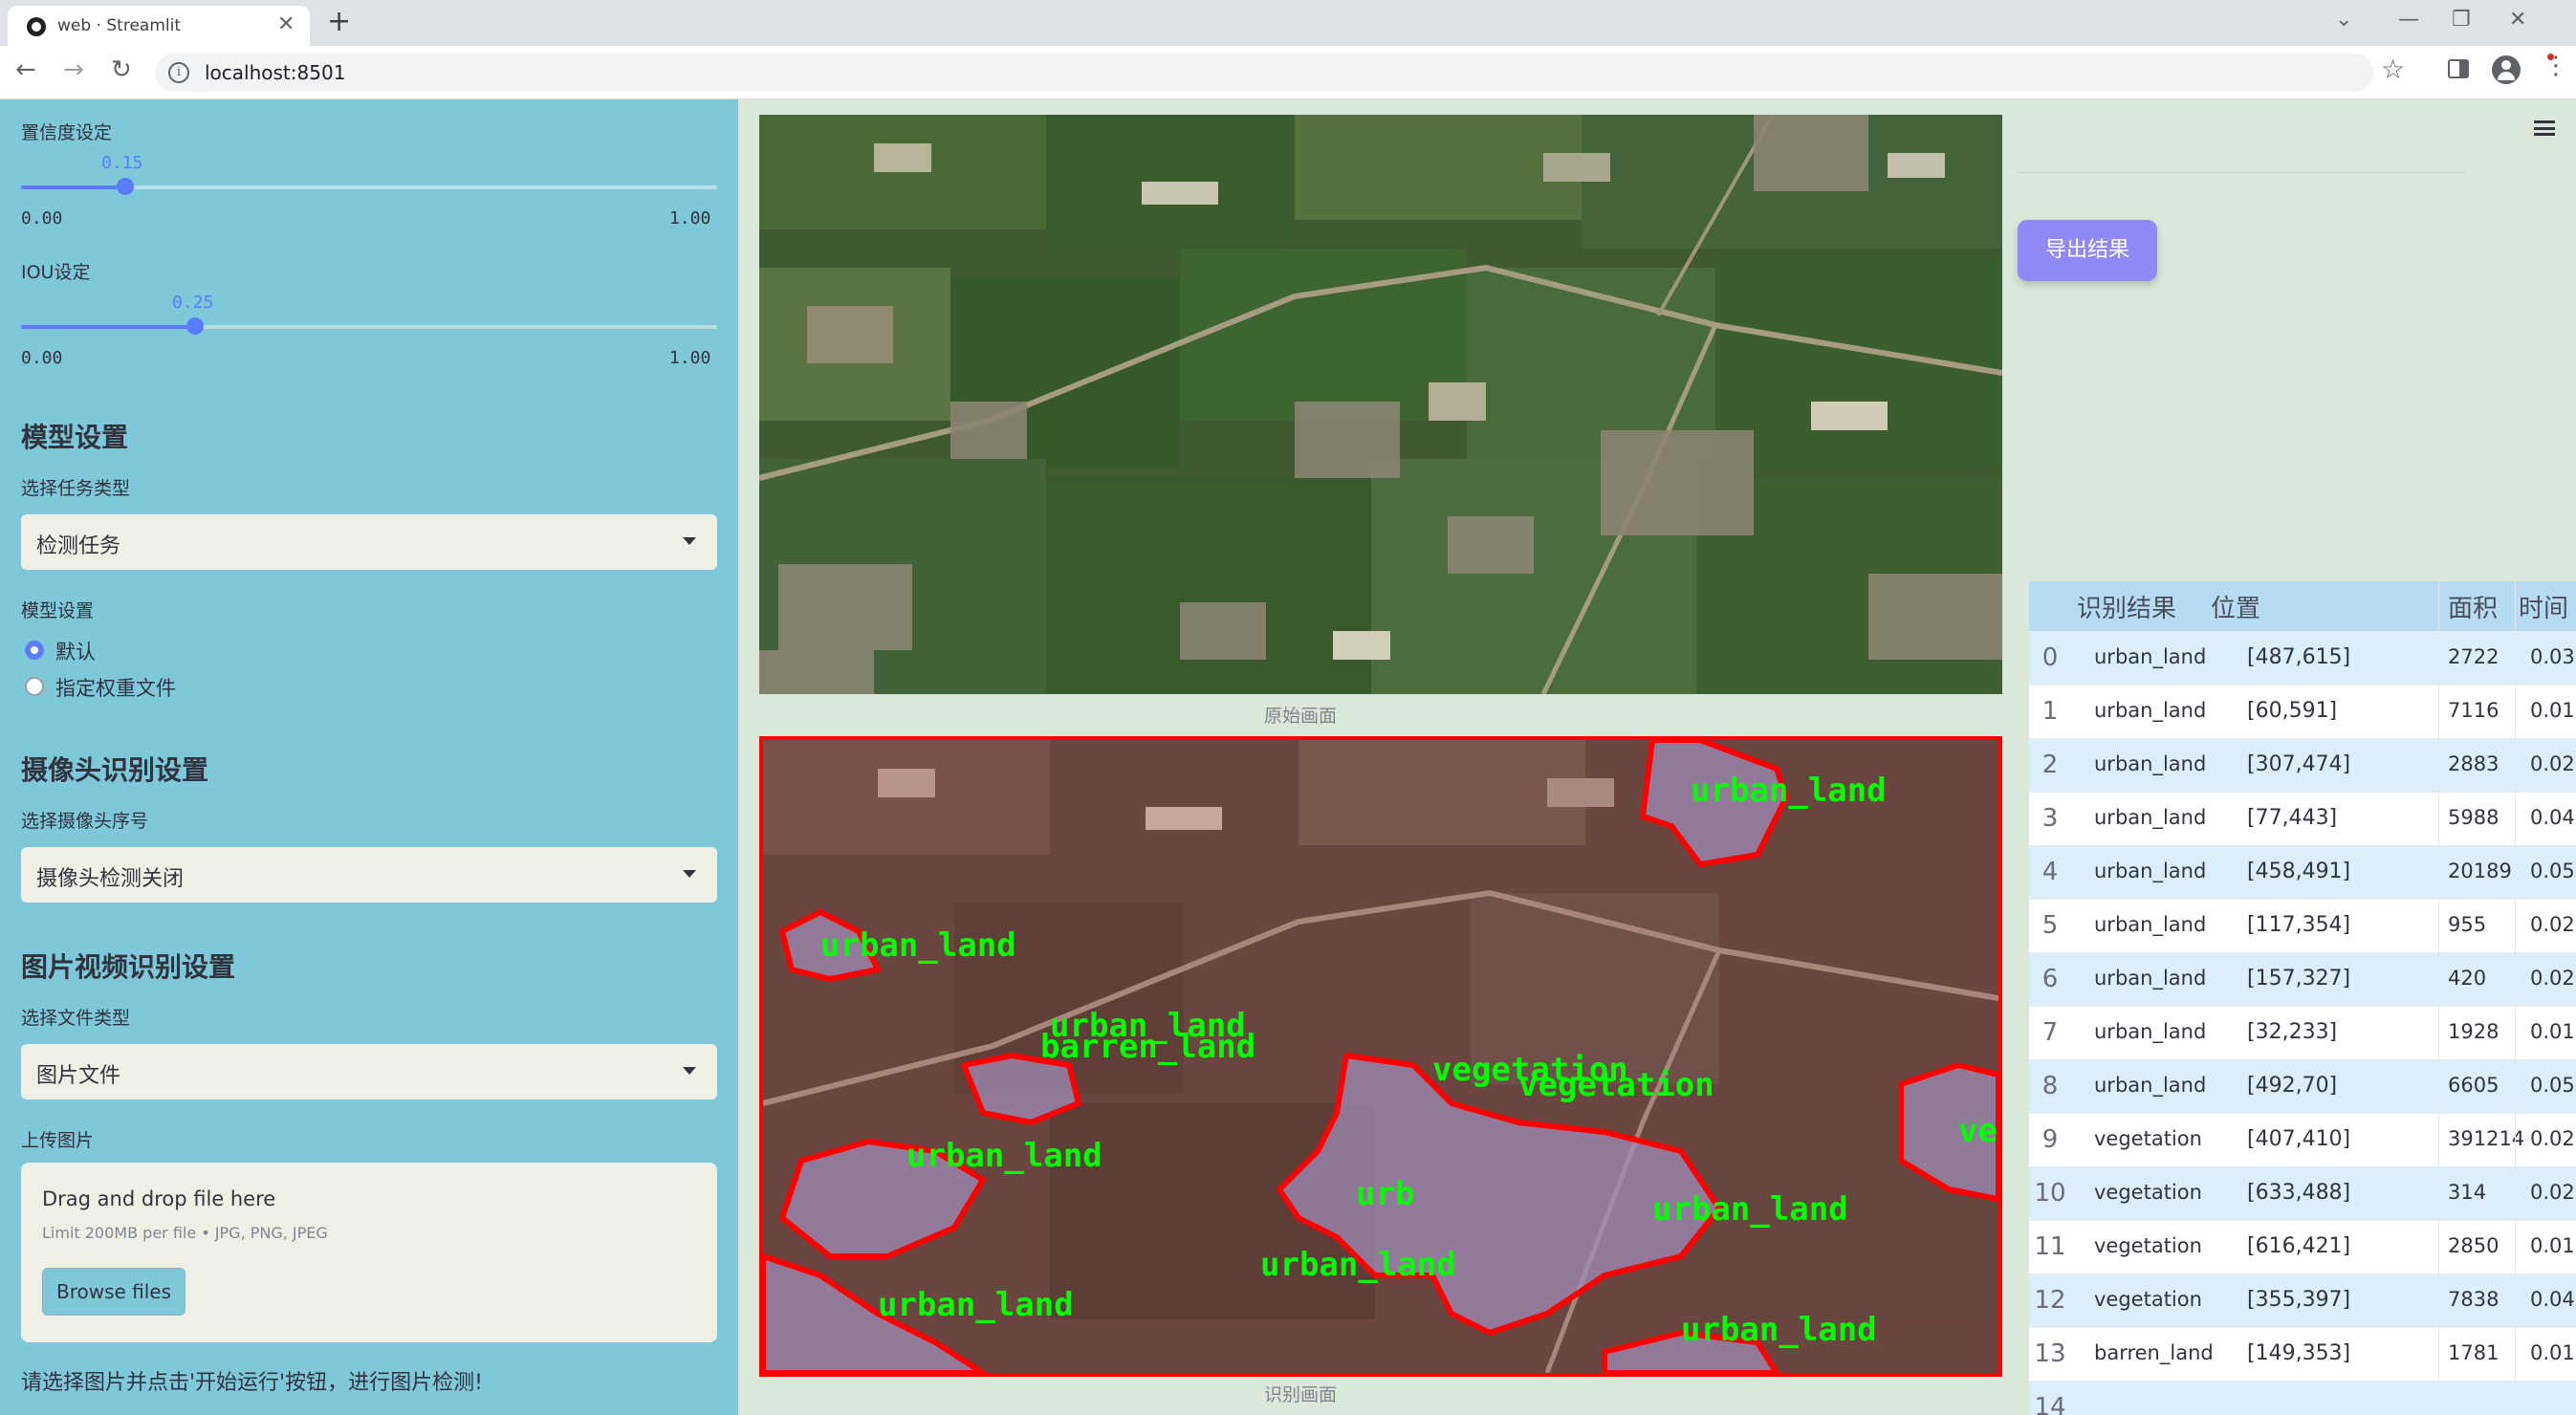  I want to click on result-position: [458,491], so click(2299, 871).